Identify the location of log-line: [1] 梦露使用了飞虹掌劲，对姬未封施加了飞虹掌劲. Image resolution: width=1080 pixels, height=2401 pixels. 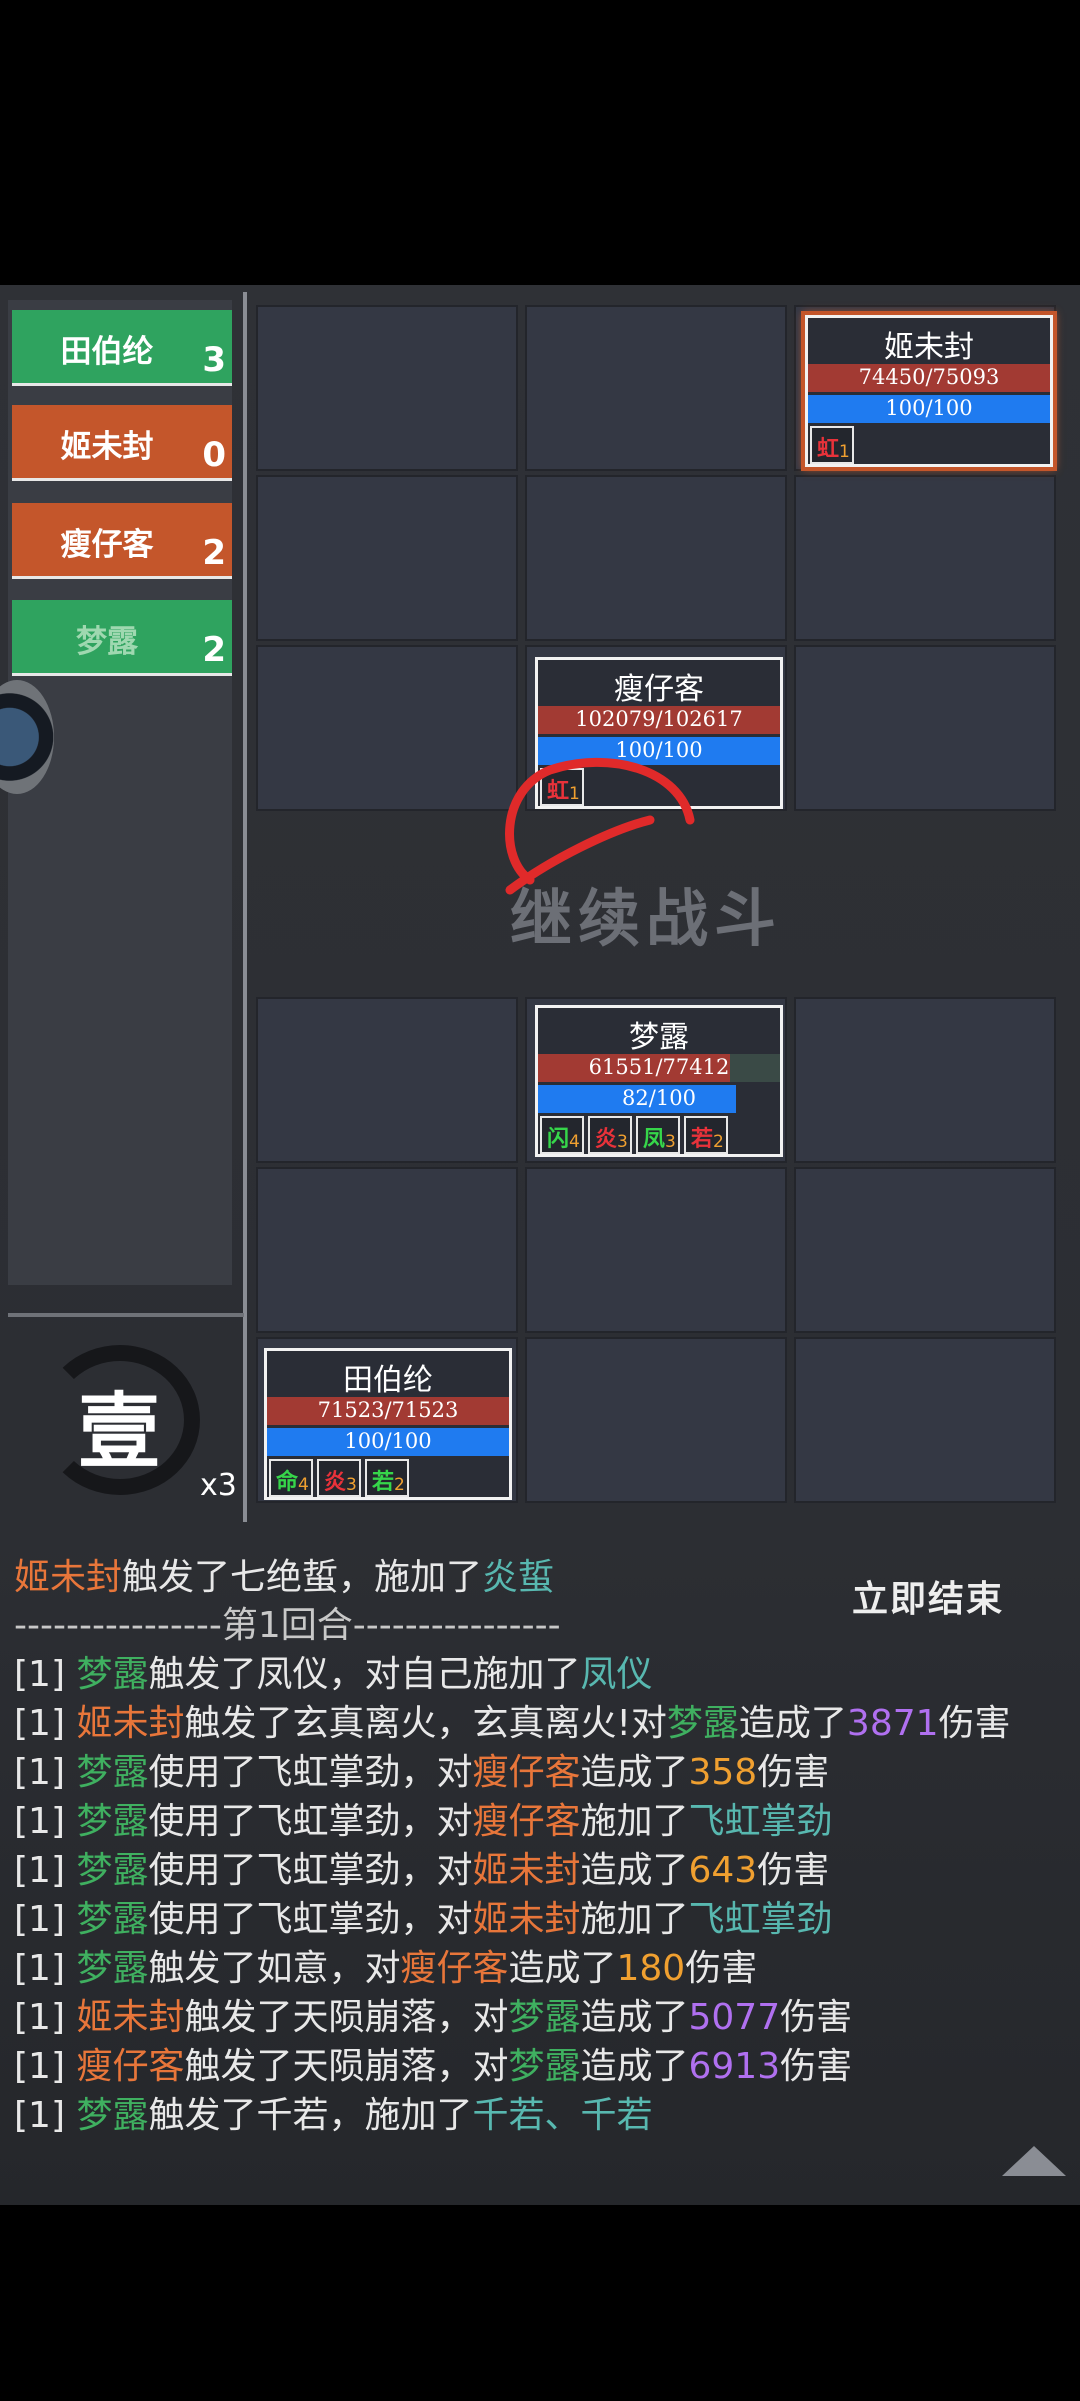
(423, 1916).